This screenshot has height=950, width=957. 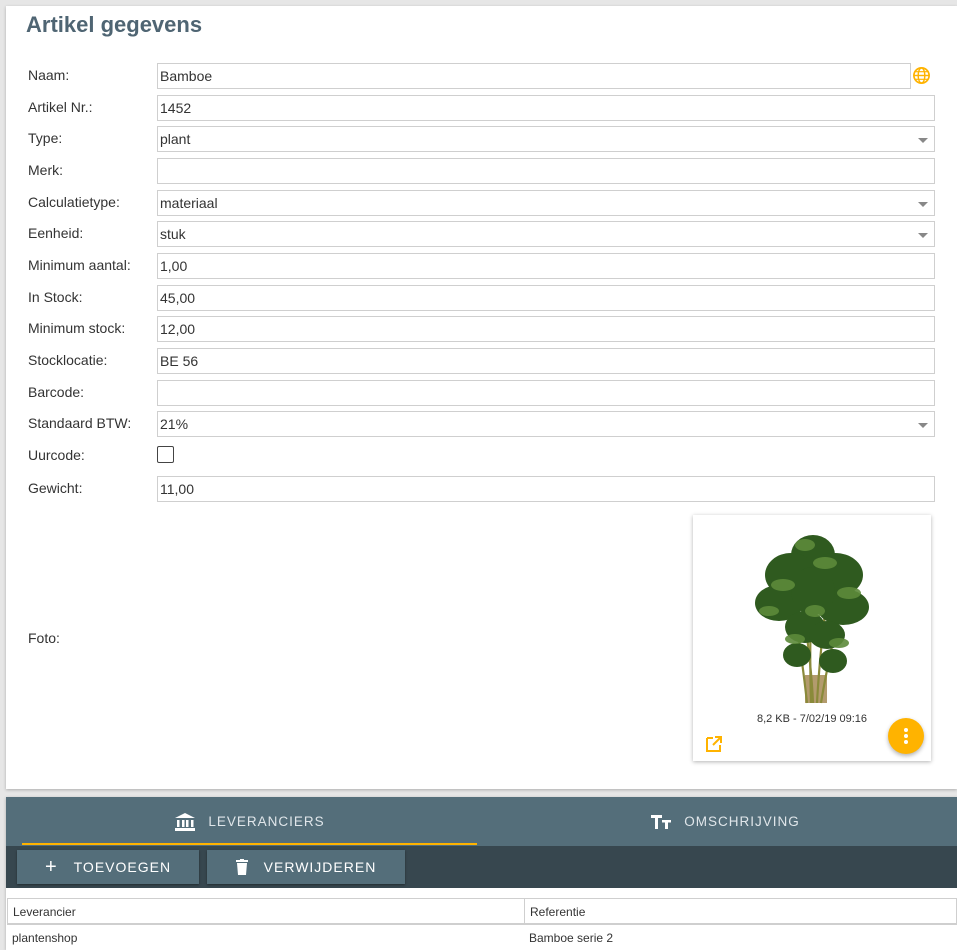 I want to click on page-title: Artikel gegevens, so click(x=114, y=24).